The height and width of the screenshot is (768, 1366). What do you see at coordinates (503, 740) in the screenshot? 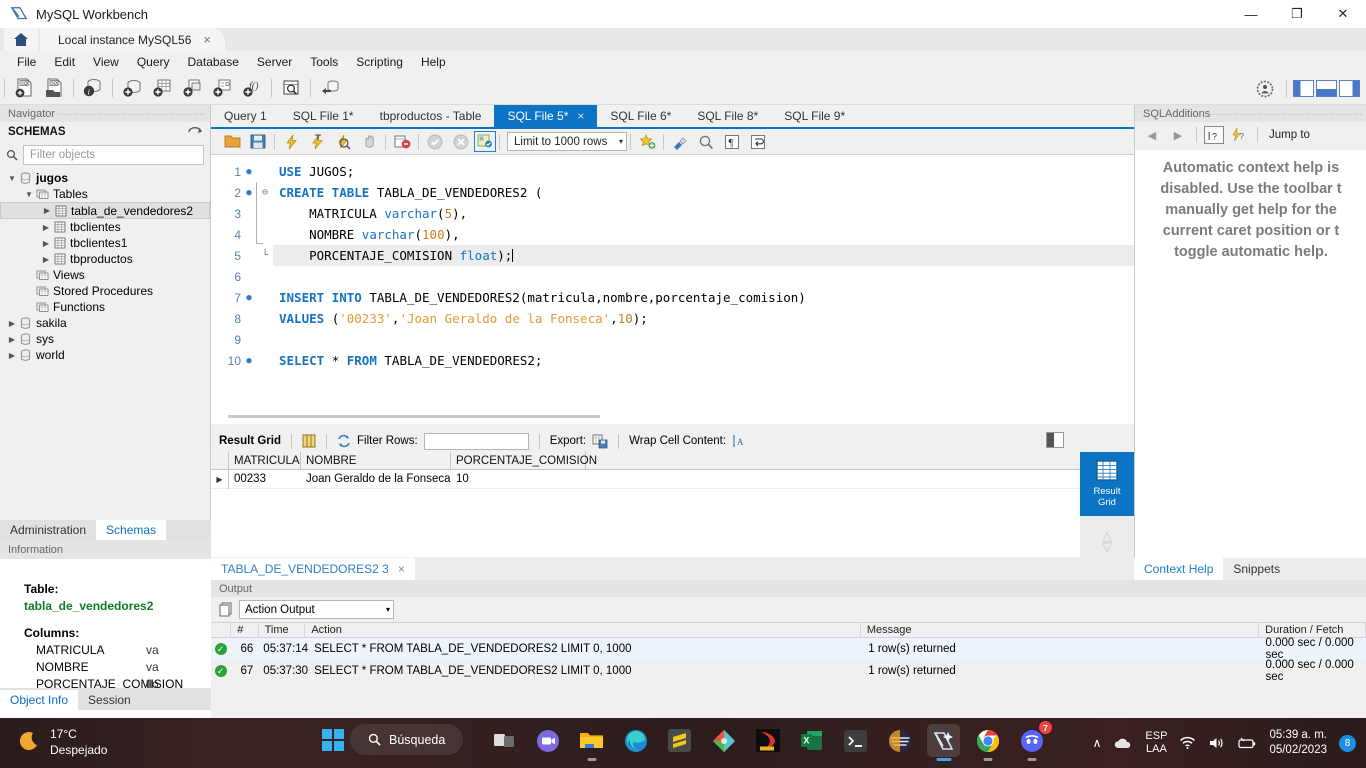
I see `taskbar-task-view-icon` at bounding box center [503, 740].